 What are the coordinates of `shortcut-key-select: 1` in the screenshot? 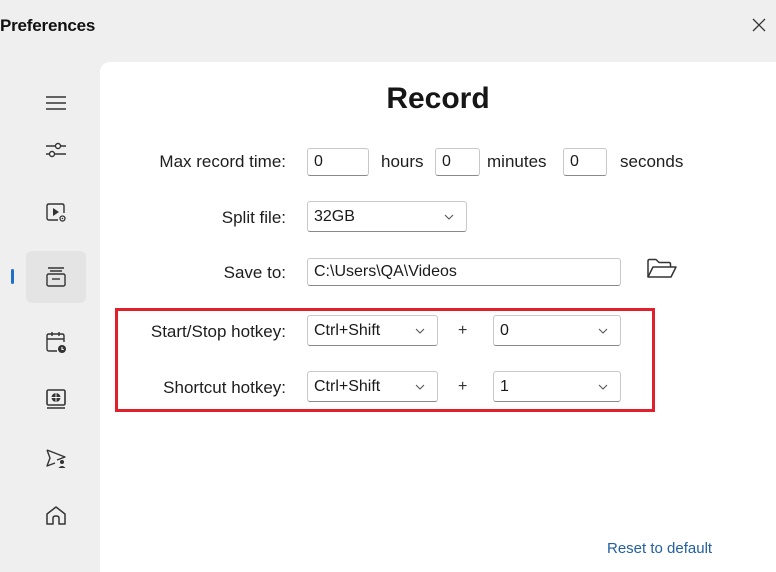 It's located at (557, 386).